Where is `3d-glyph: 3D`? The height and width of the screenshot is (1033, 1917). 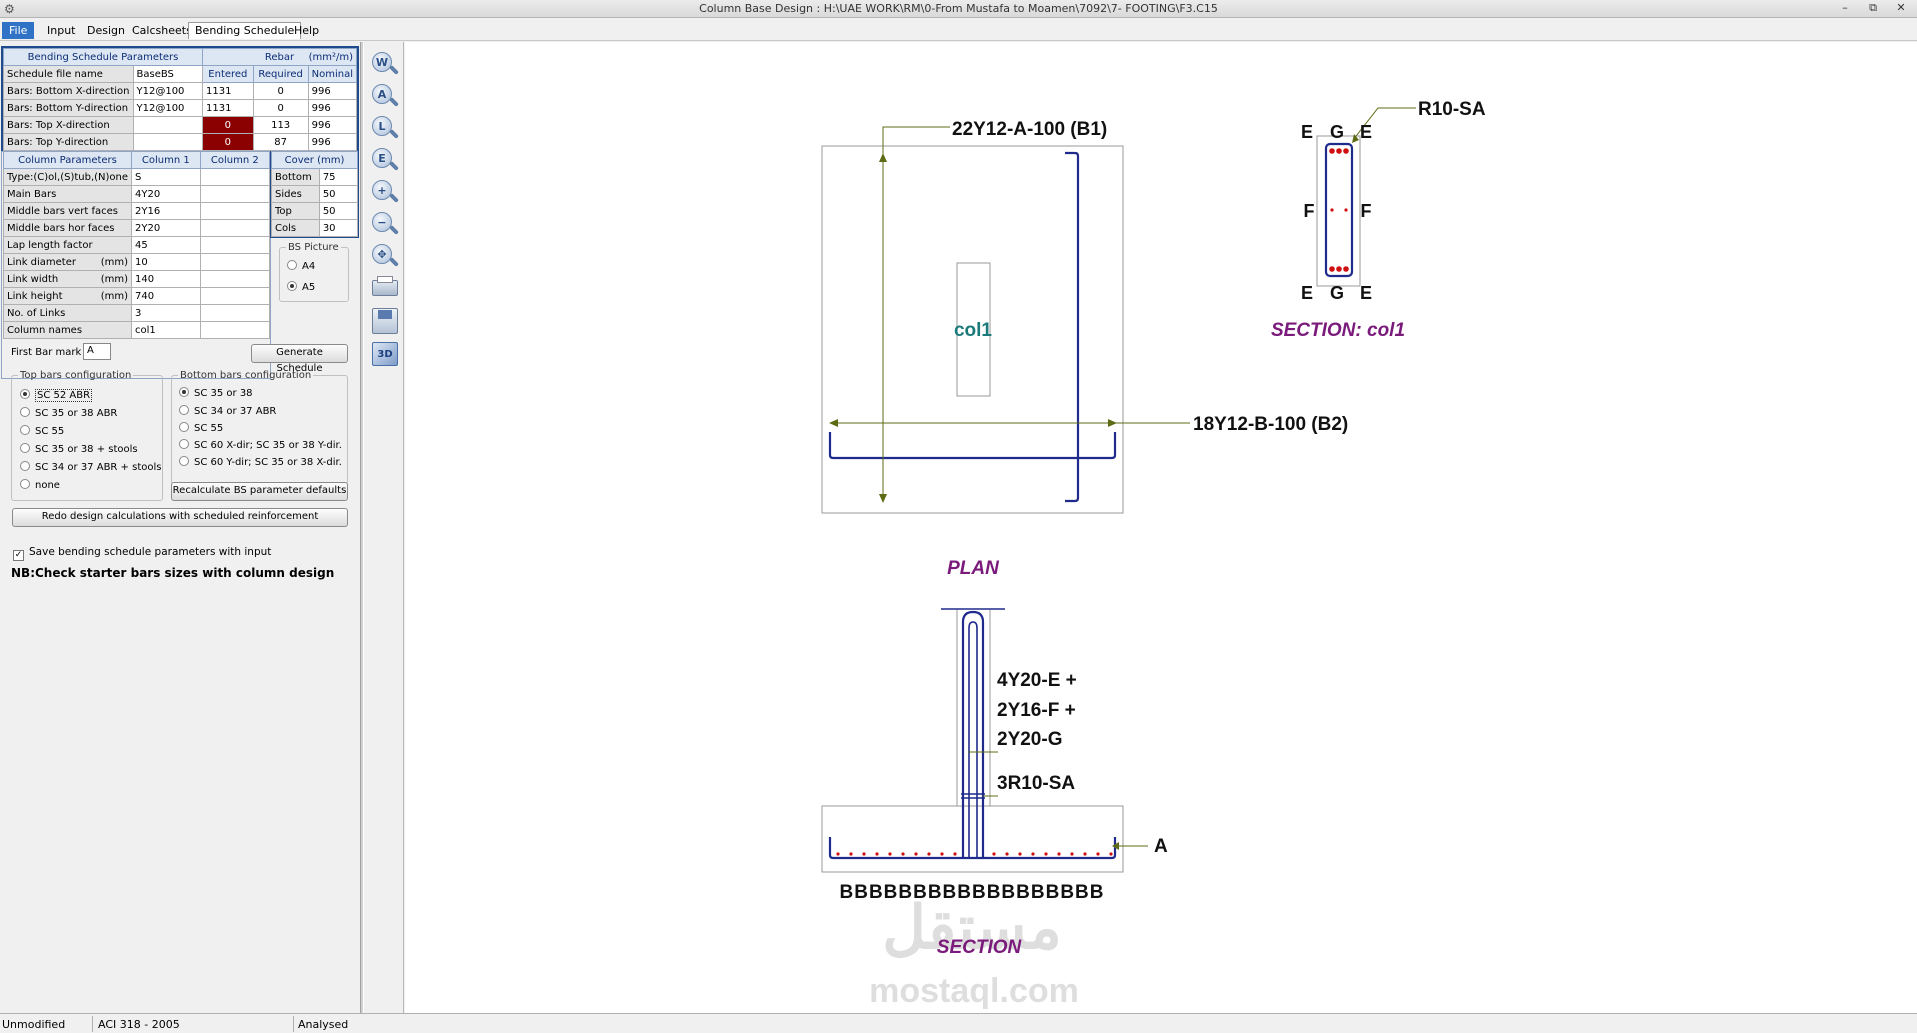 3d-glyph: 3D is located at coordinates (385, 354).